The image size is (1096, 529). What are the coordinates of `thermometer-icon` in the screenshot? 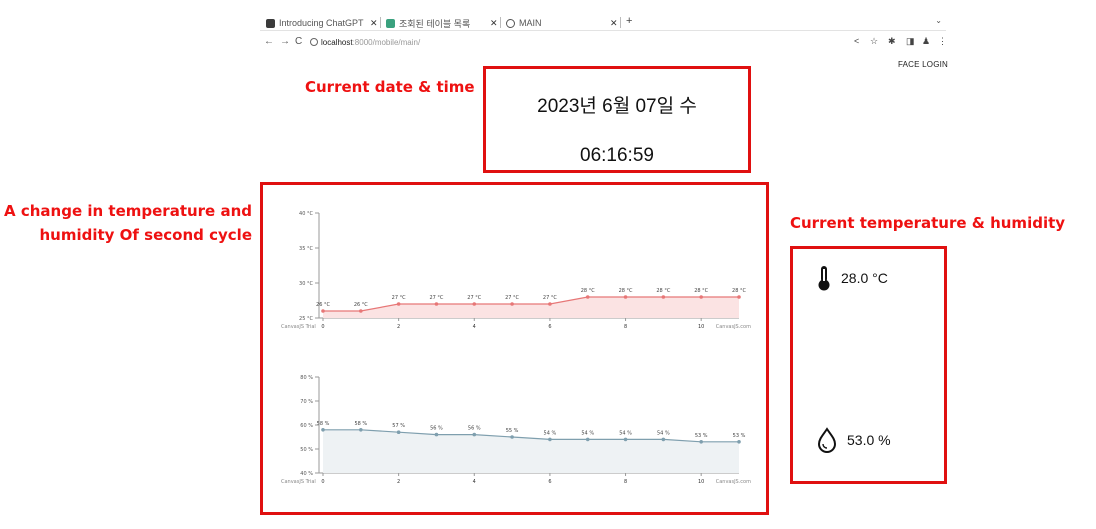 It's located at (824, 278).